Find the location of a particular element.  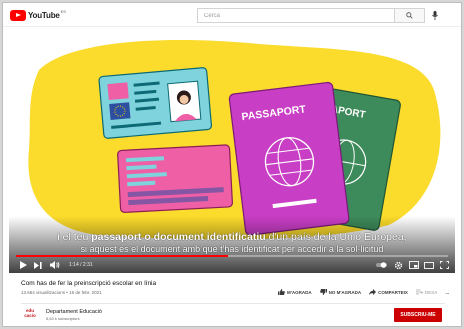

thumbs-down-icon is located at coordinates (323, 292).